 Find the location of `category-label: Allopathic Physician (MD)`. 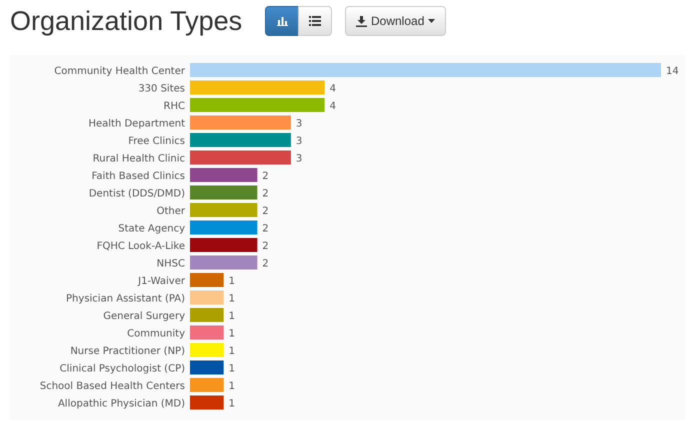

category-label: Allopathic Physician (MD) is located at coordinates (121, 404).